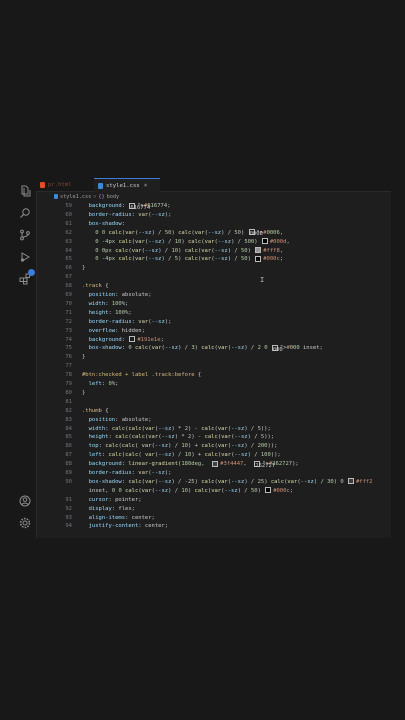 This screenshot has height=720, width=405. I want to click on breadcrumb-node: body, so click(113, 197).